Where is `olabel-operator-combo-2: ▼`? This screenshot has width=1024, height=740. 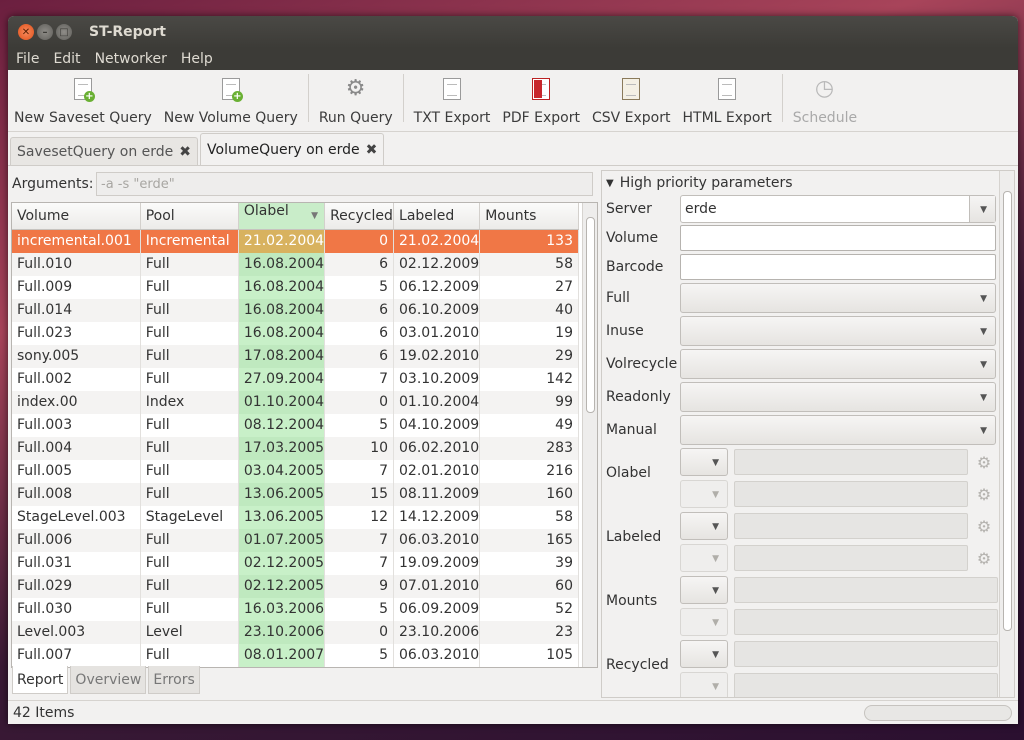 olabel-operator-combo-2: ▼ is located at coordinates (704, 494).